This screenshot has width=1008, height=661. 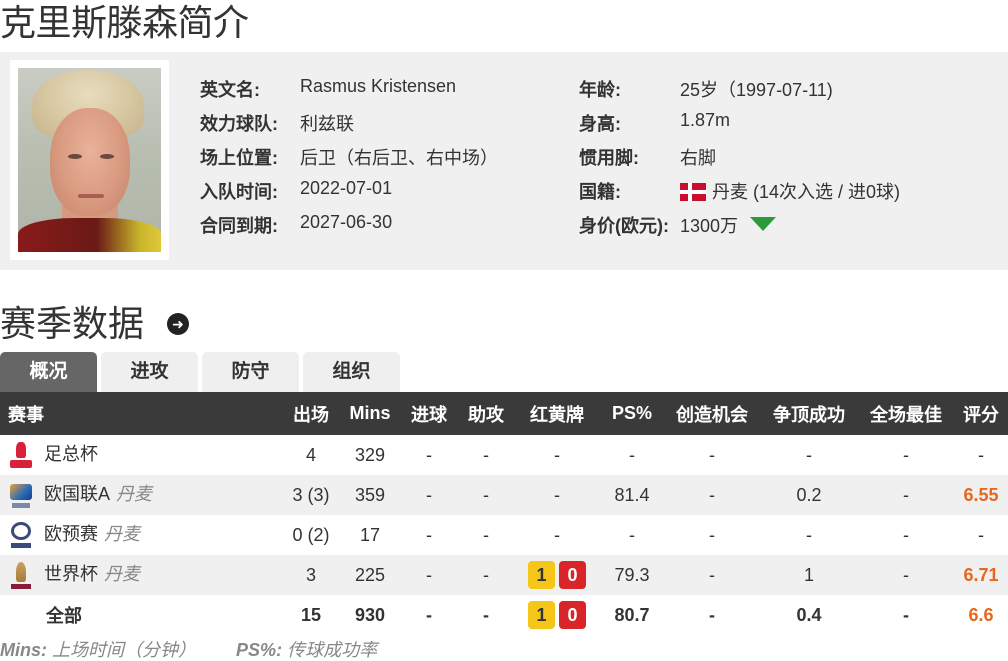 I want to click on apps: 3 (3), so click(x=311, y=494).